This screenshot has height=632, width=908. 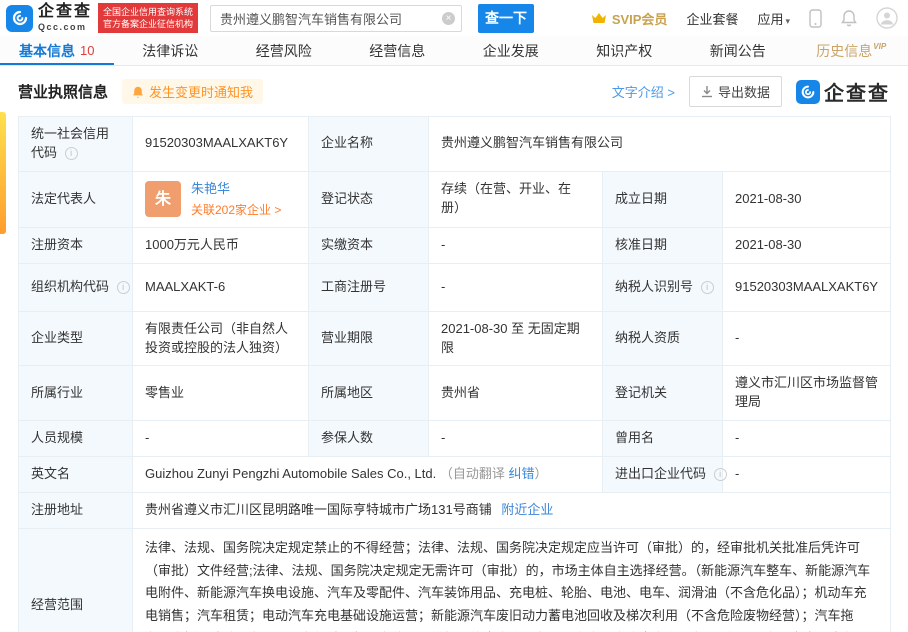 What do you see at coordinates (815, 18) in the screenshot?
I see `mobile-app-icon` at bounding box center [815, 18].